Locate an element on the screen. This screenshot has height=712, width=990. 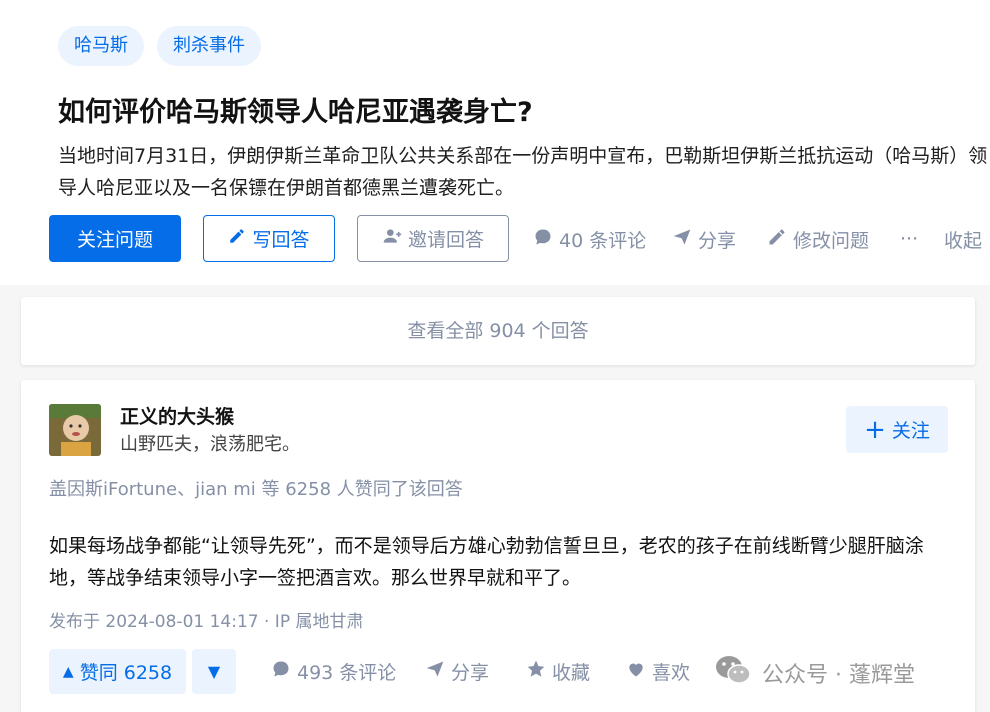
add-user-icon is located at coordinates (392, 238).